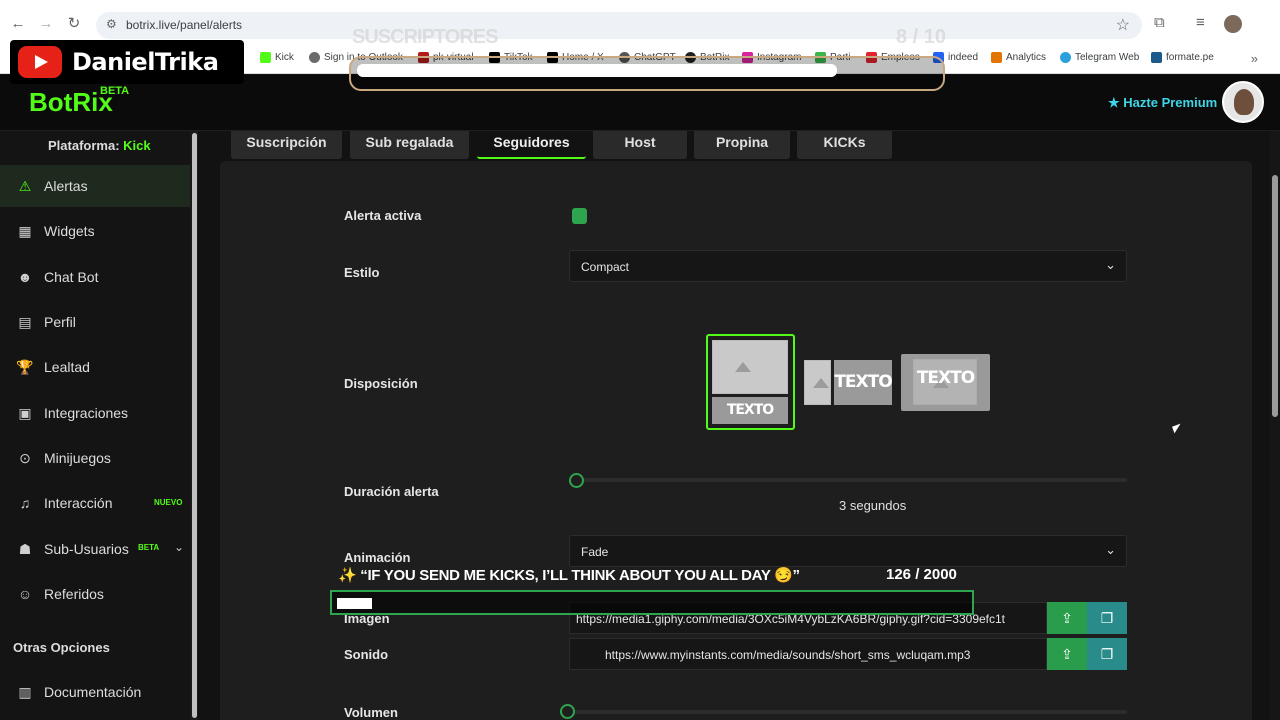  What do you see at coordinates (640, 145) in the screenshot?
I see `tab-host: Host` at bounding box center [640, 145].